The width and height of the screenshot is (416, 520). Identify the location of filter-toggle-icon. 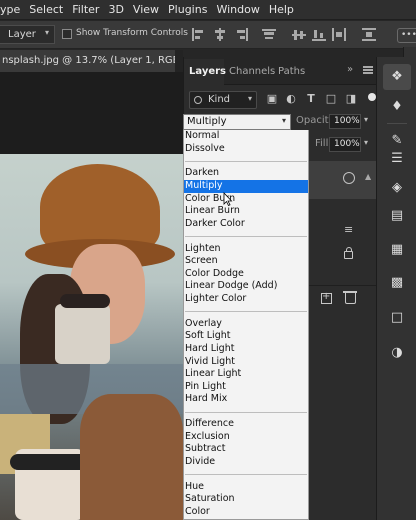
(372, 97).